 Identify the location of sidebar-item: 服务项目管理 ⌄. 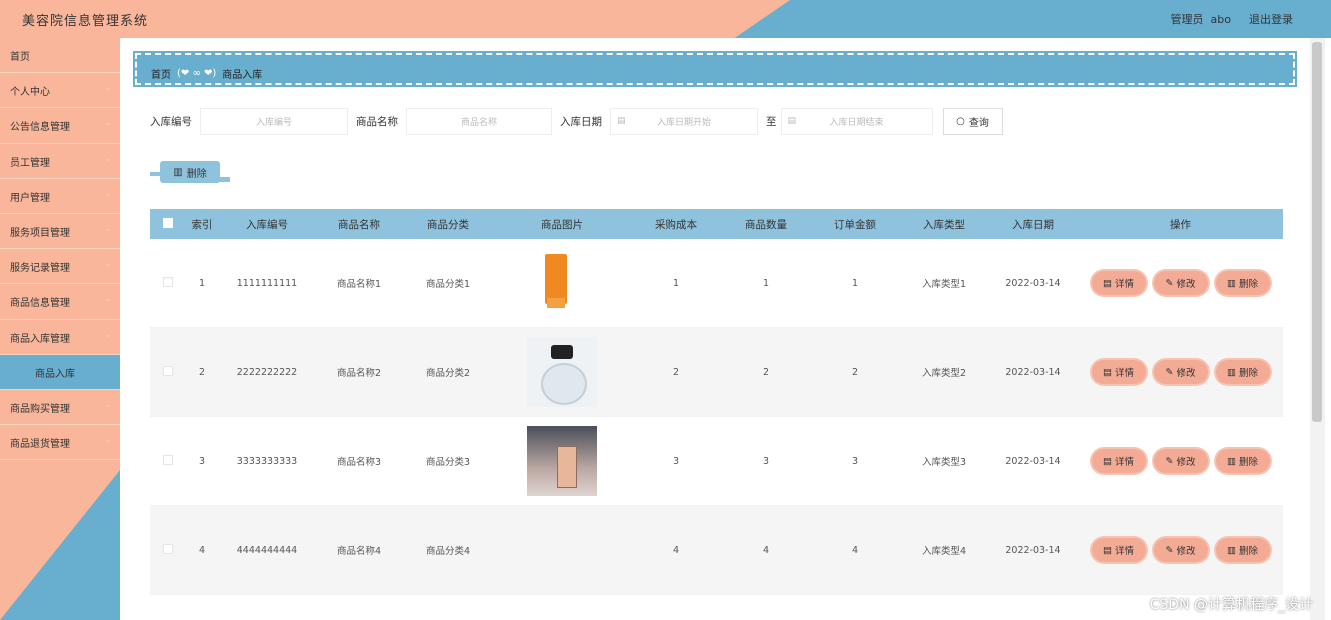
(60, 232).